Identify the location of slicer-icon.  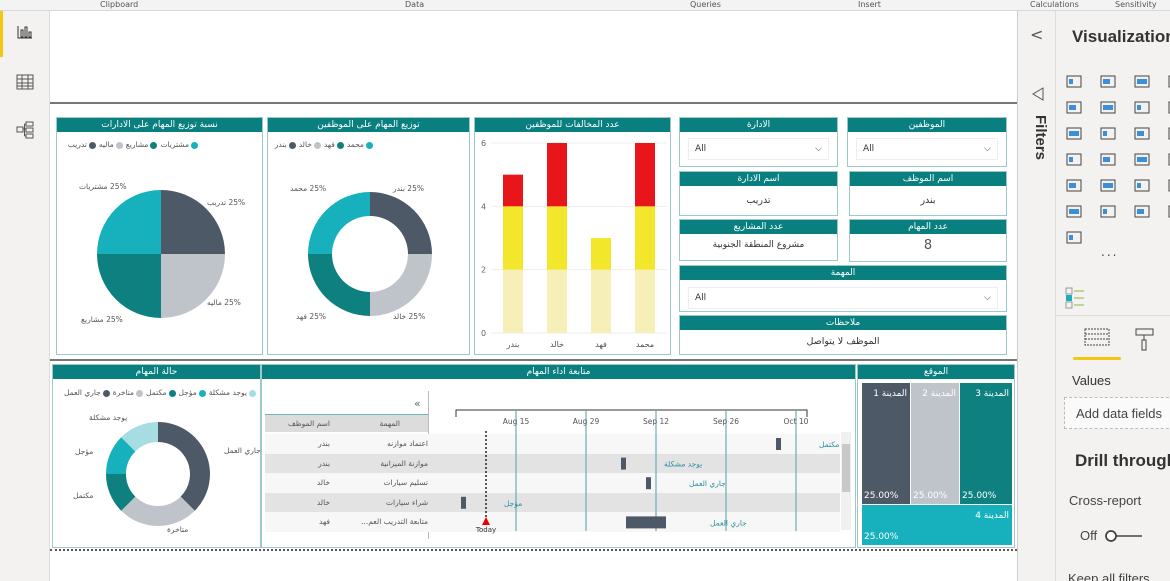
(1074, 185).